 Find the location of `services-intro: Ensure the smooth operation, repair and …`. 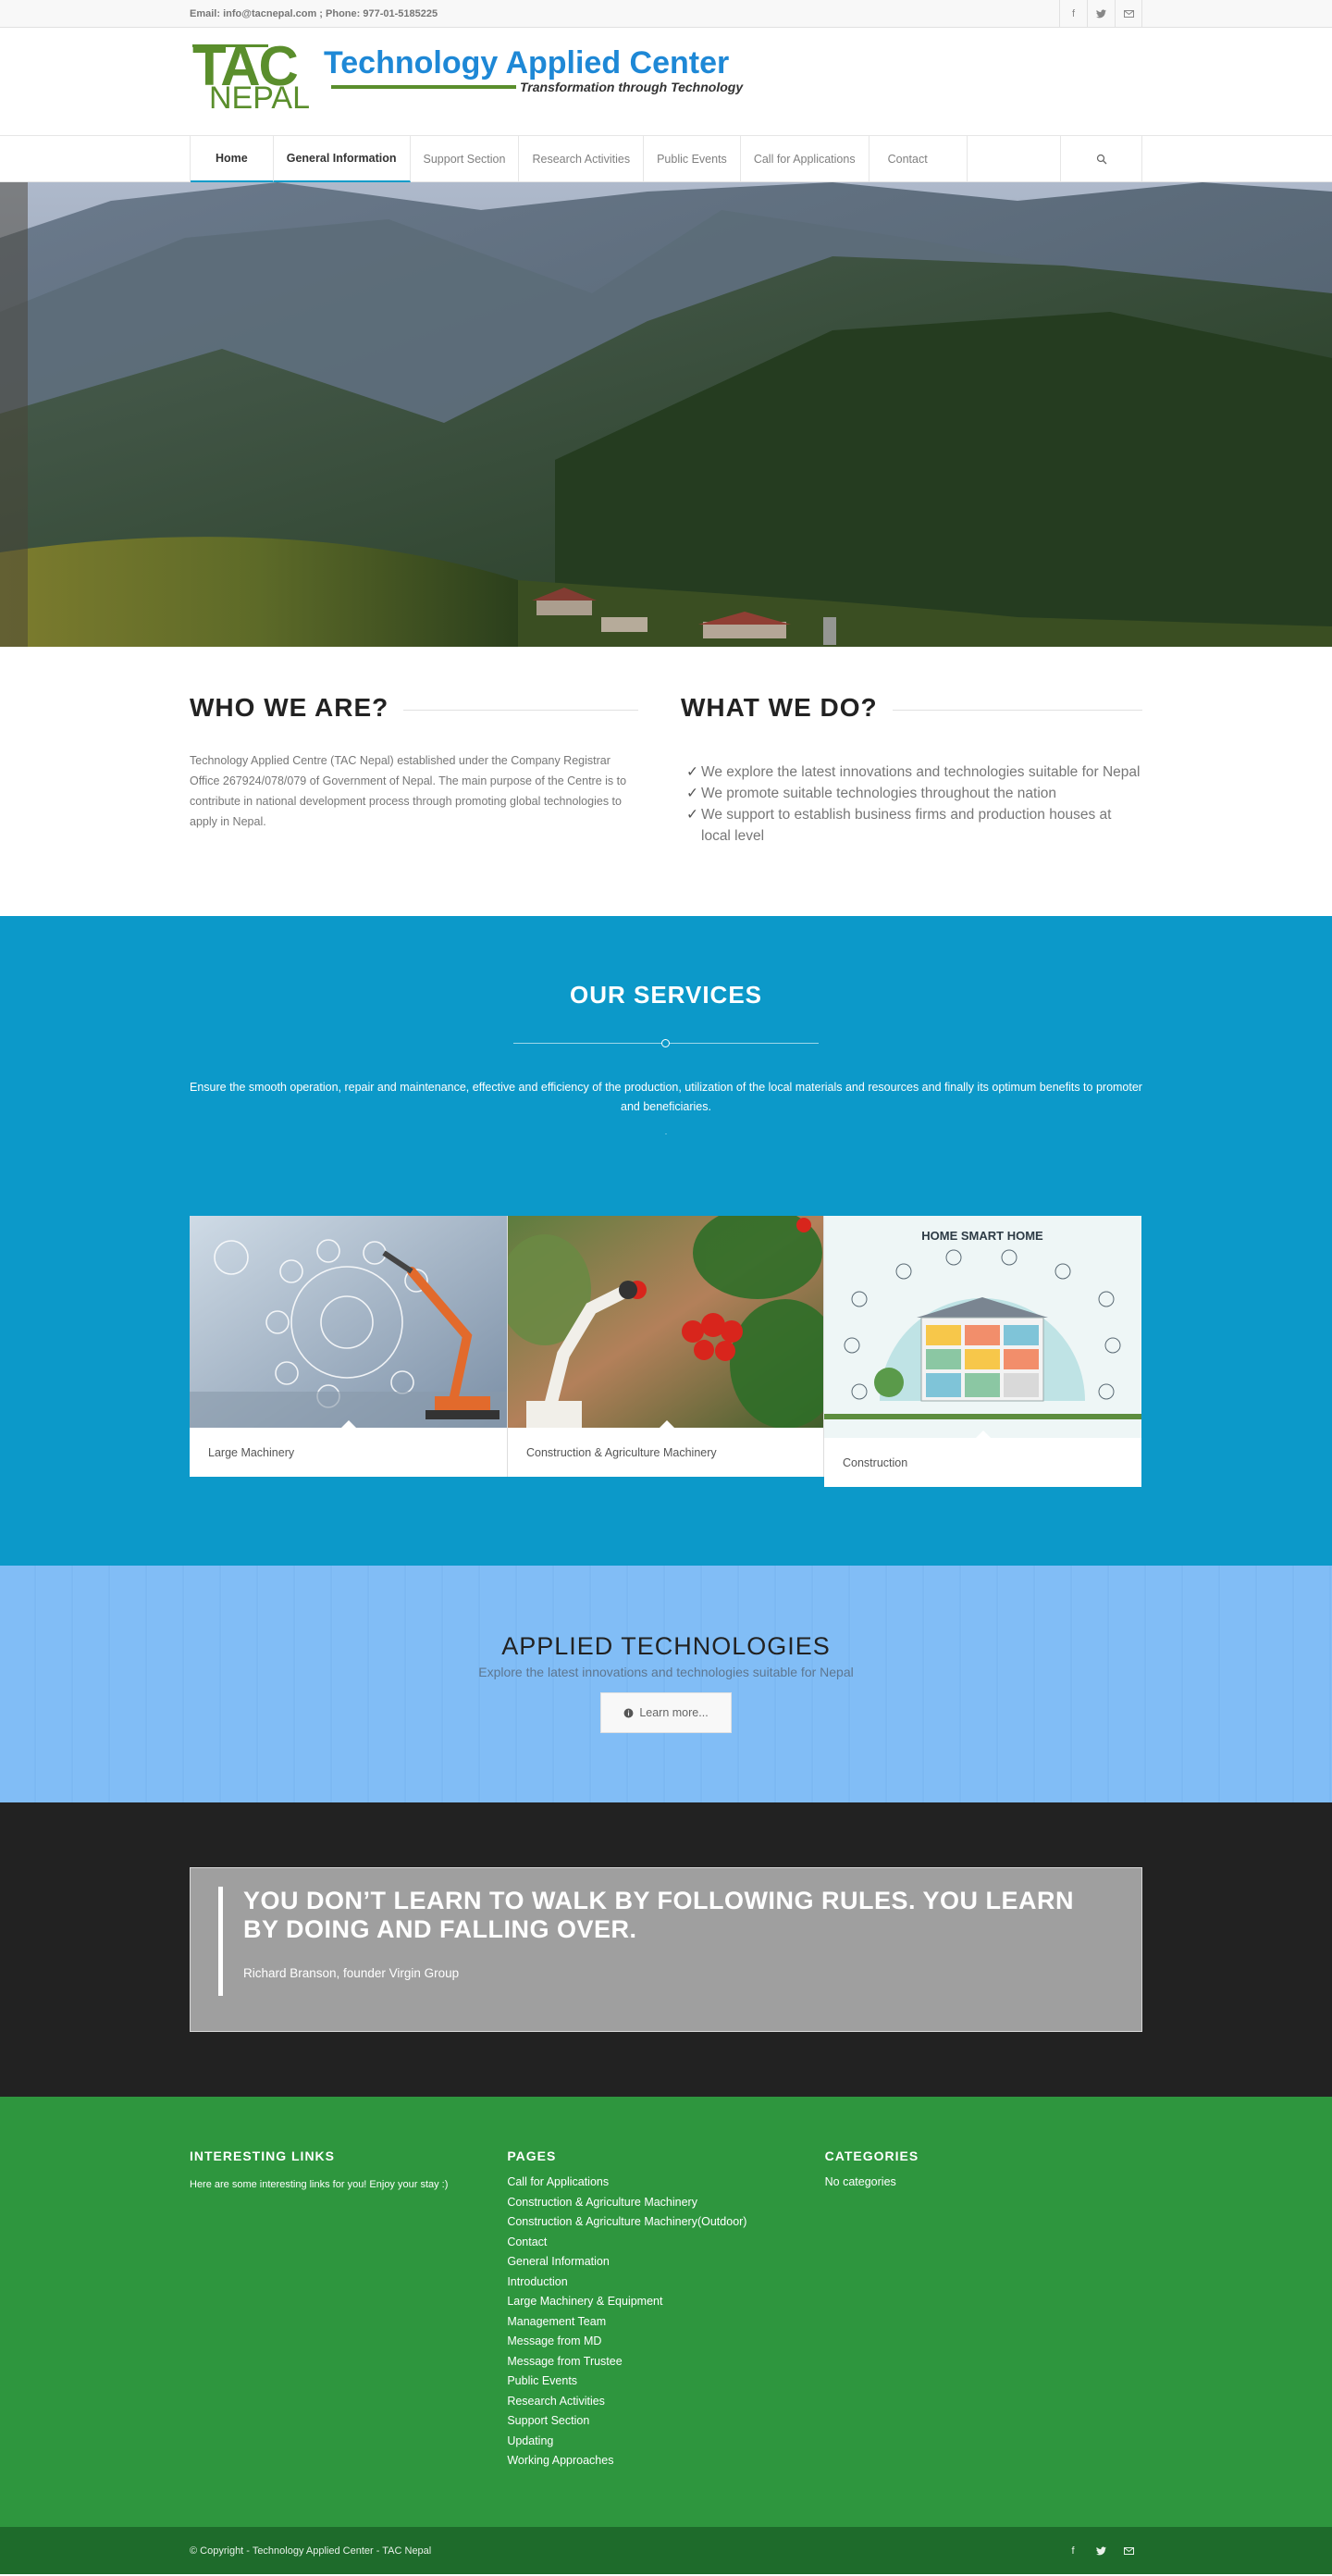

services-intro: Ensure the smooth operation, repair and … is located at coordinates (666, 1097).